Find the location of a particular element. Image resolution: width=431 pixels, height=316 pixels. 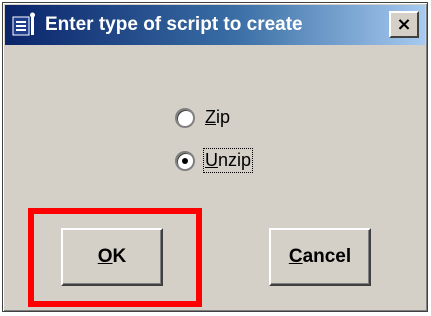

window-title: Enter type of script to create is located at coordinates (174, 24).